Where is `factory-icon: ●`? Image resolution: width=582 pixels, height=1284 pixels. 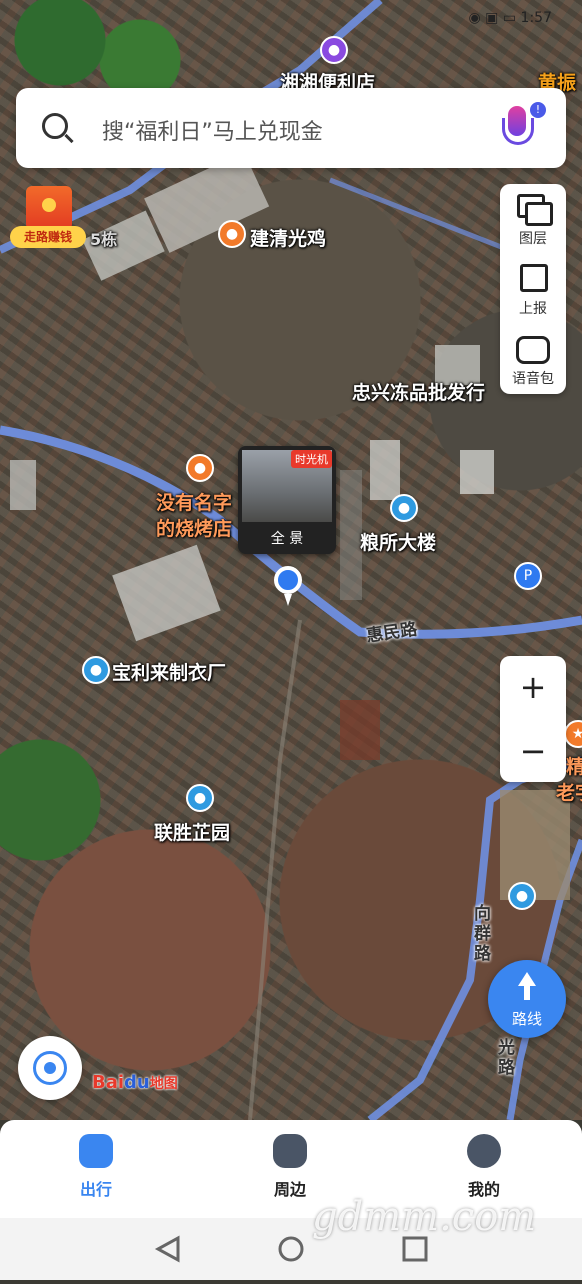 factory-icon: ● is located at coordinates (96, 670).